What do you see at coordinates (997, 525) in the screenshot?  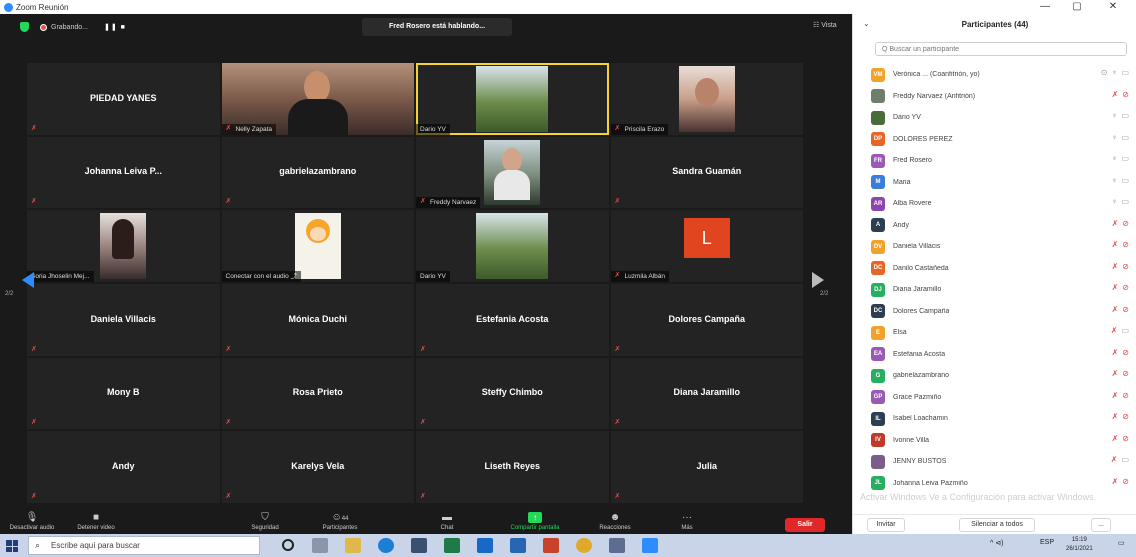 I see `mute-all-button: Silenciar a todos` at bounding box center [997, 525].